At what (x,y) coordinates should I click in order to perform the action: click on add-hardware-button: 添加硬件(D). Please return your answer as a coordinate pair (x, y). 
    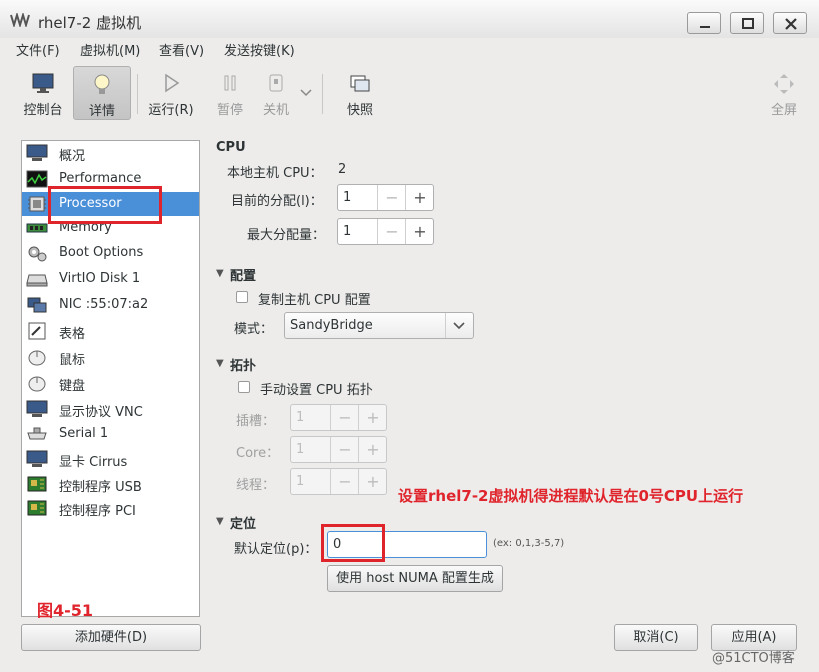
    Looking at the image, I should click on (111, 637).